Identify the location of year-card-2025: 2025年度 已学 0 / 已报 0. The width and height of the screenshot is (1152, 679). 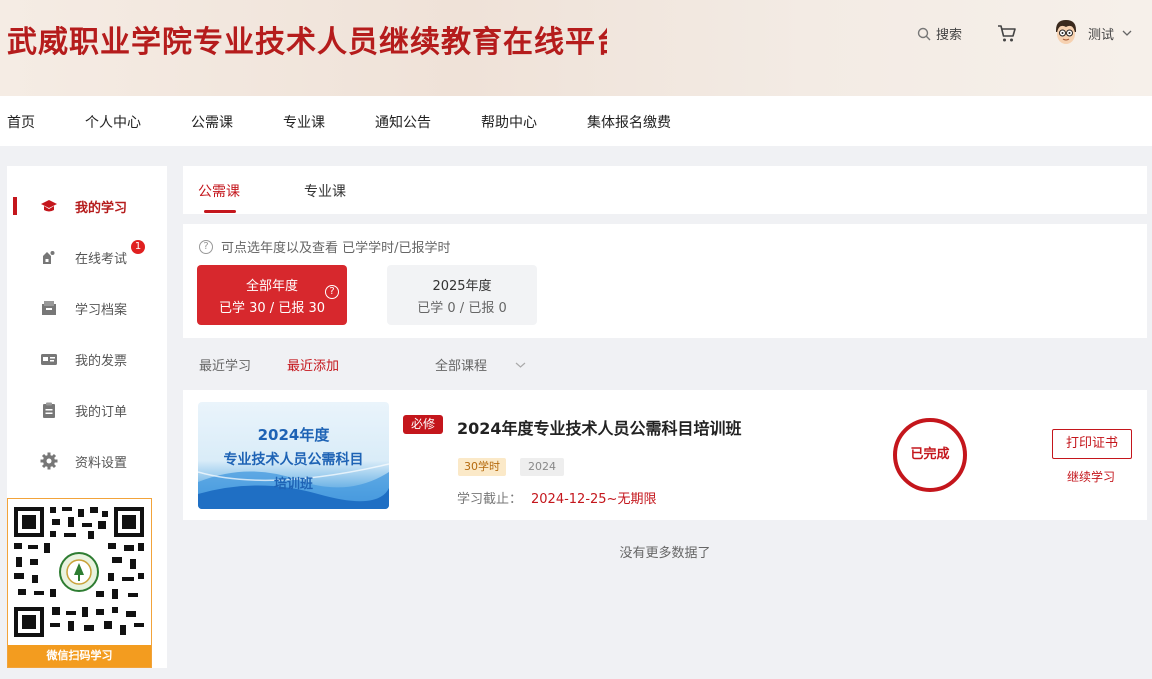
(462, 295).